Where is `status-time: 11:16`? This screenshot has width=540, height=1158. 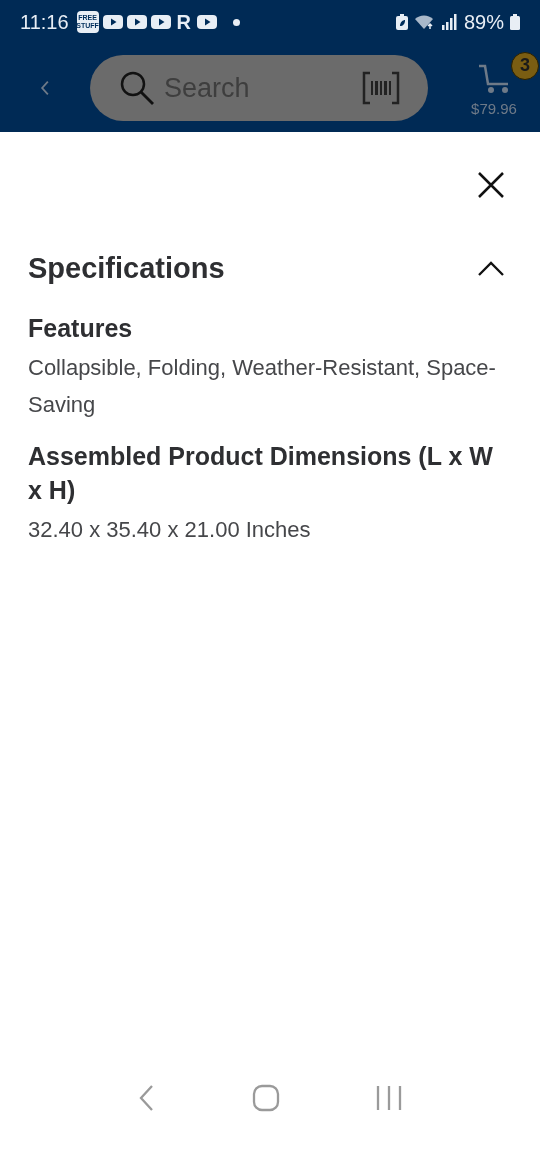 status-time: 11:16 is located at coordinates (44, 22).